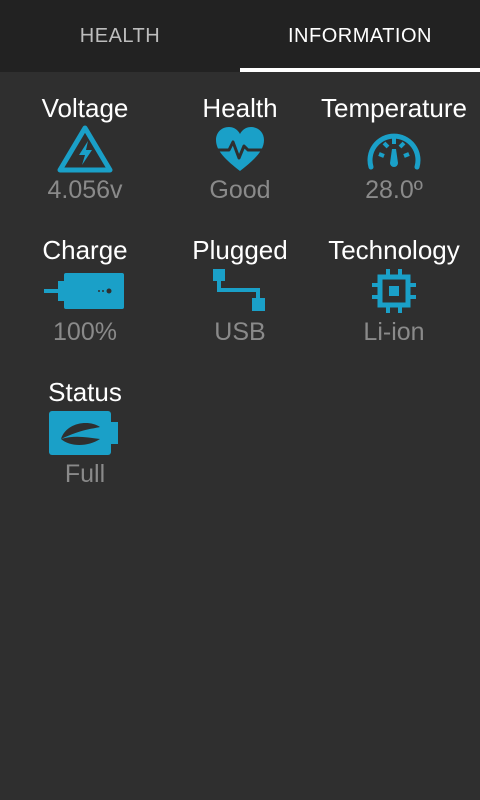 The image size is (480, 800). What do you see at coordinates (360, 70) in the screenshot?
I see `tab-selected-indicator` at bounding box center [360, 70].